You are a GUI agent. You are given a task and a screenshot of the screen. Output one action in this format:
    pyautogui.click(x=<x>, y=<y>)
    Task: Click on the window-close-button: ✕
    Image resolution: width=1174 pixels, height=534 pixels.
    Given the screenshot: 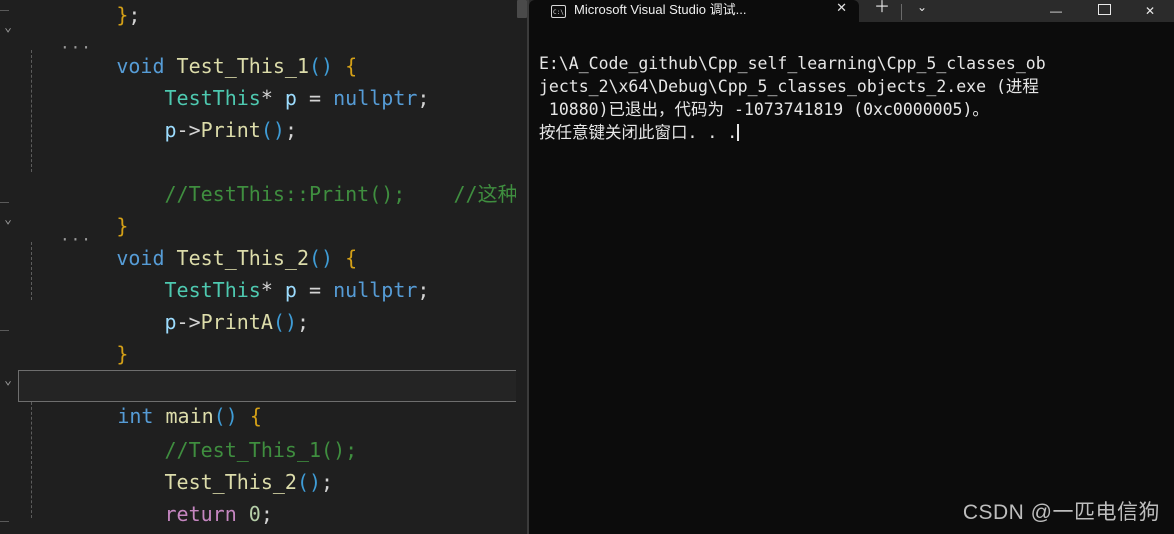 What is the action you would take?
    pyautogui.click(x=1150, y=11)
    